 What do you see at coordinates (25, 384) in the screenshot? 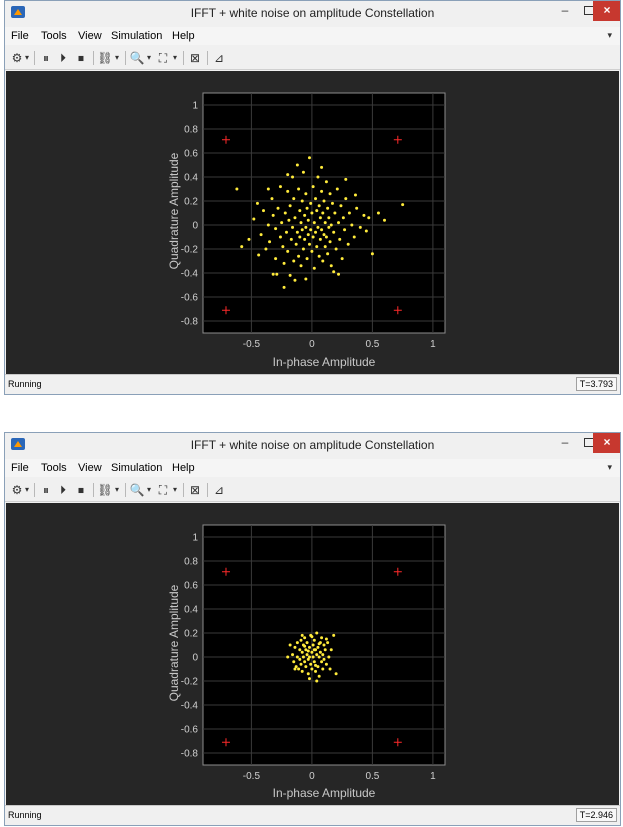
I see `status-text: Running` at bounding box center [25, 384].